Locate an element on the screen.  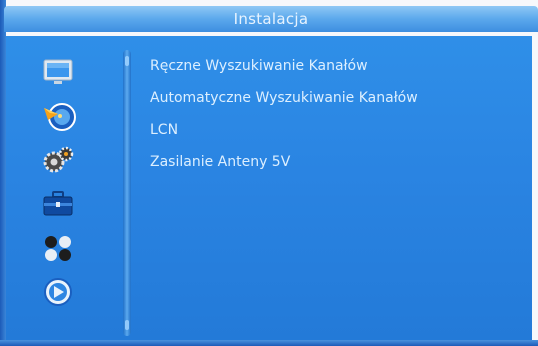
scrollbar-divider is located at coordinates (127, 193).